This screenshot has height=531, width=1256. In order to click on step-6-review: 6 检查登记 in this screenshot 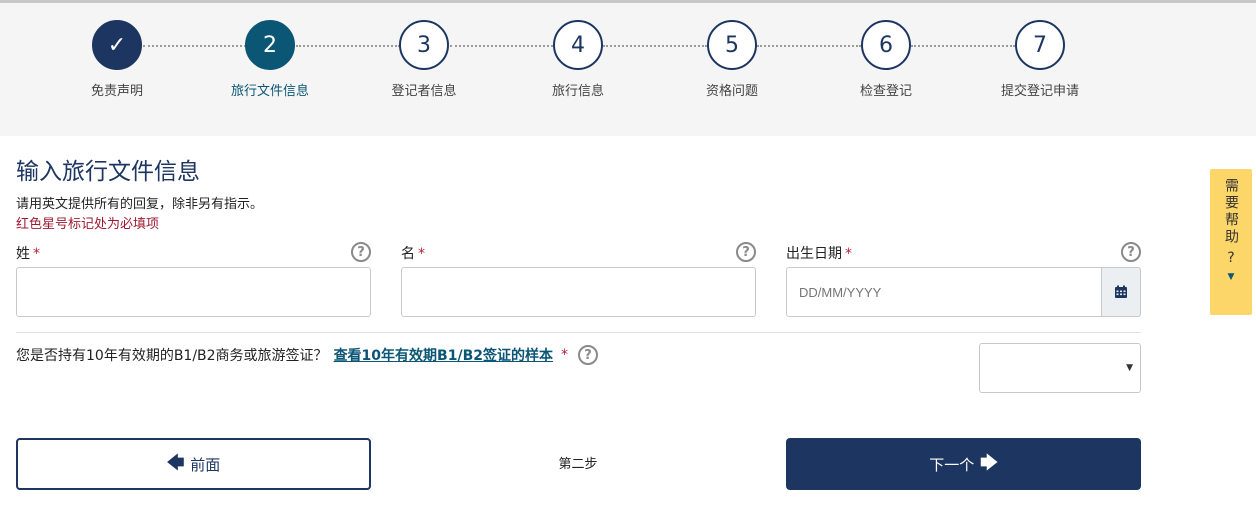, I will do `click(886, 59)`.